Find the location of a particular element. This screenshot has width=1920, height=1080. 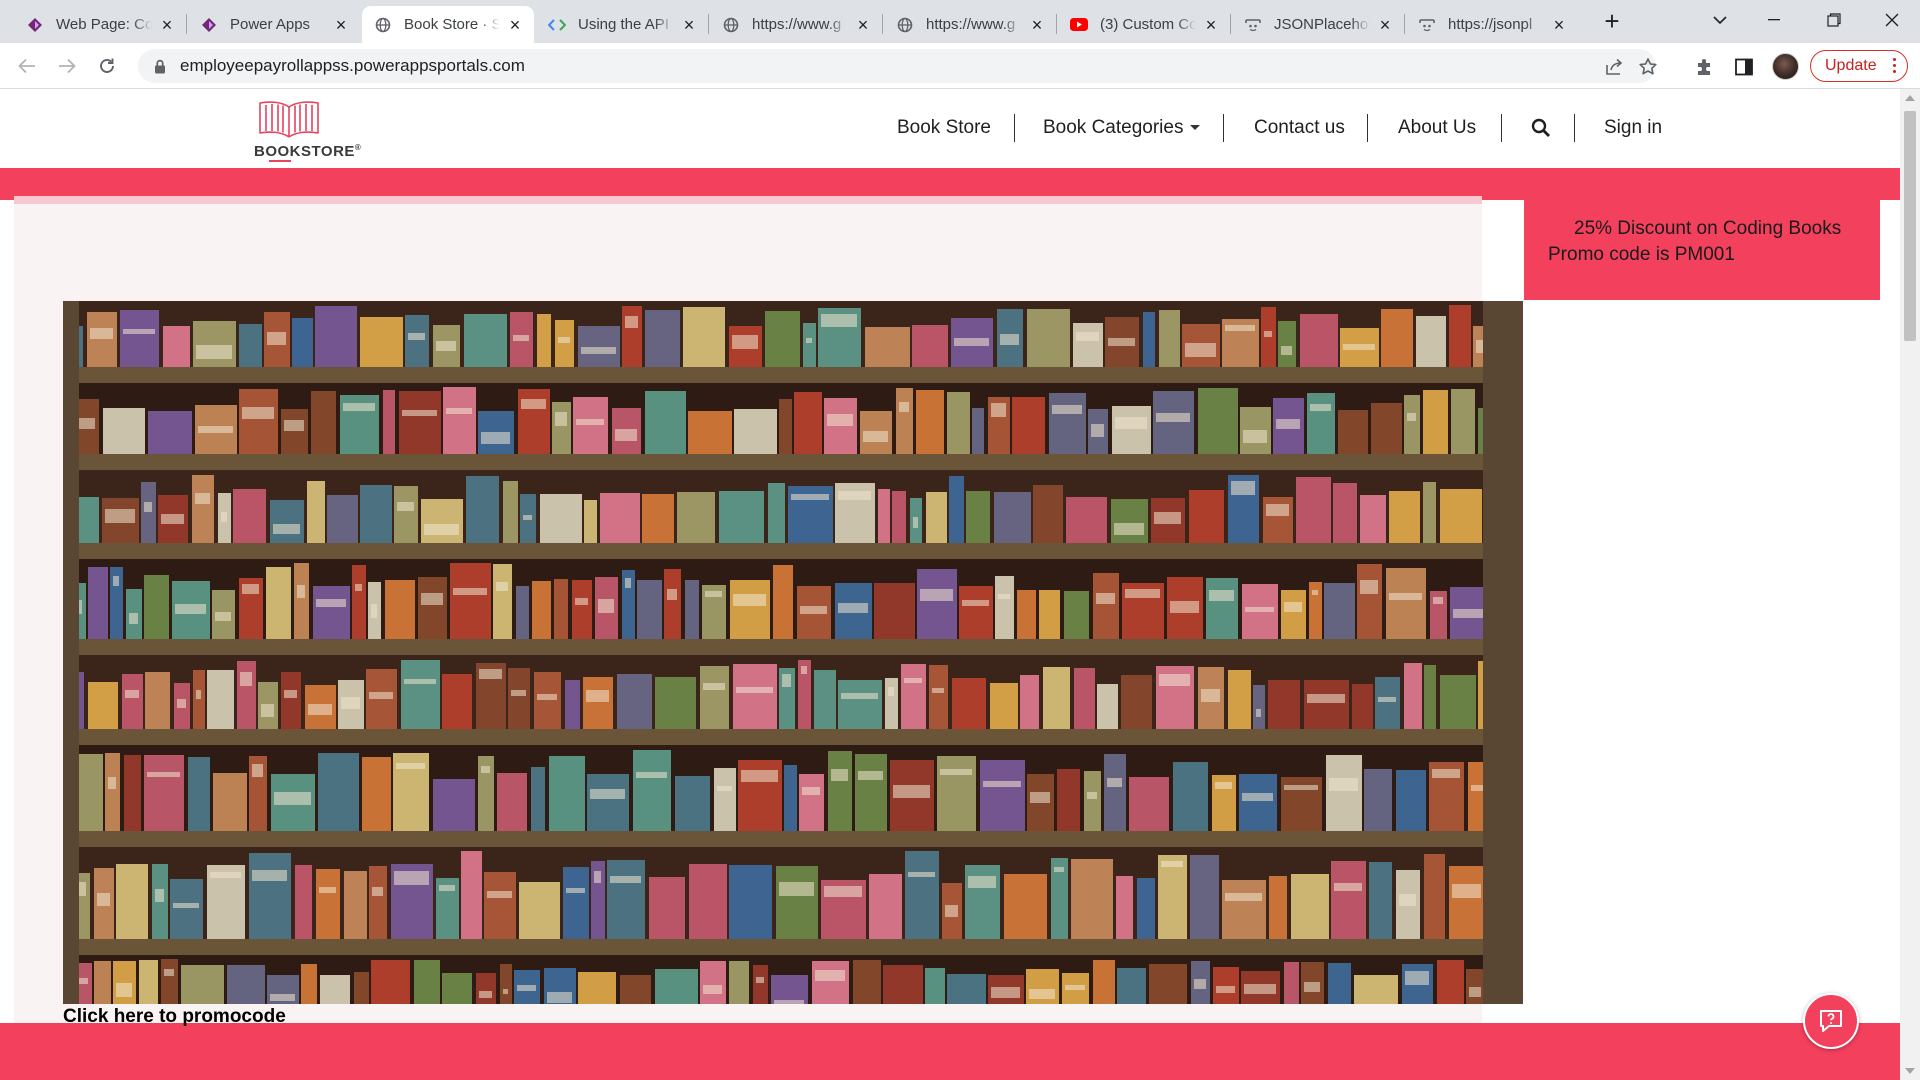

scroll-down-arrow is located at coordinates (1910, 1071).